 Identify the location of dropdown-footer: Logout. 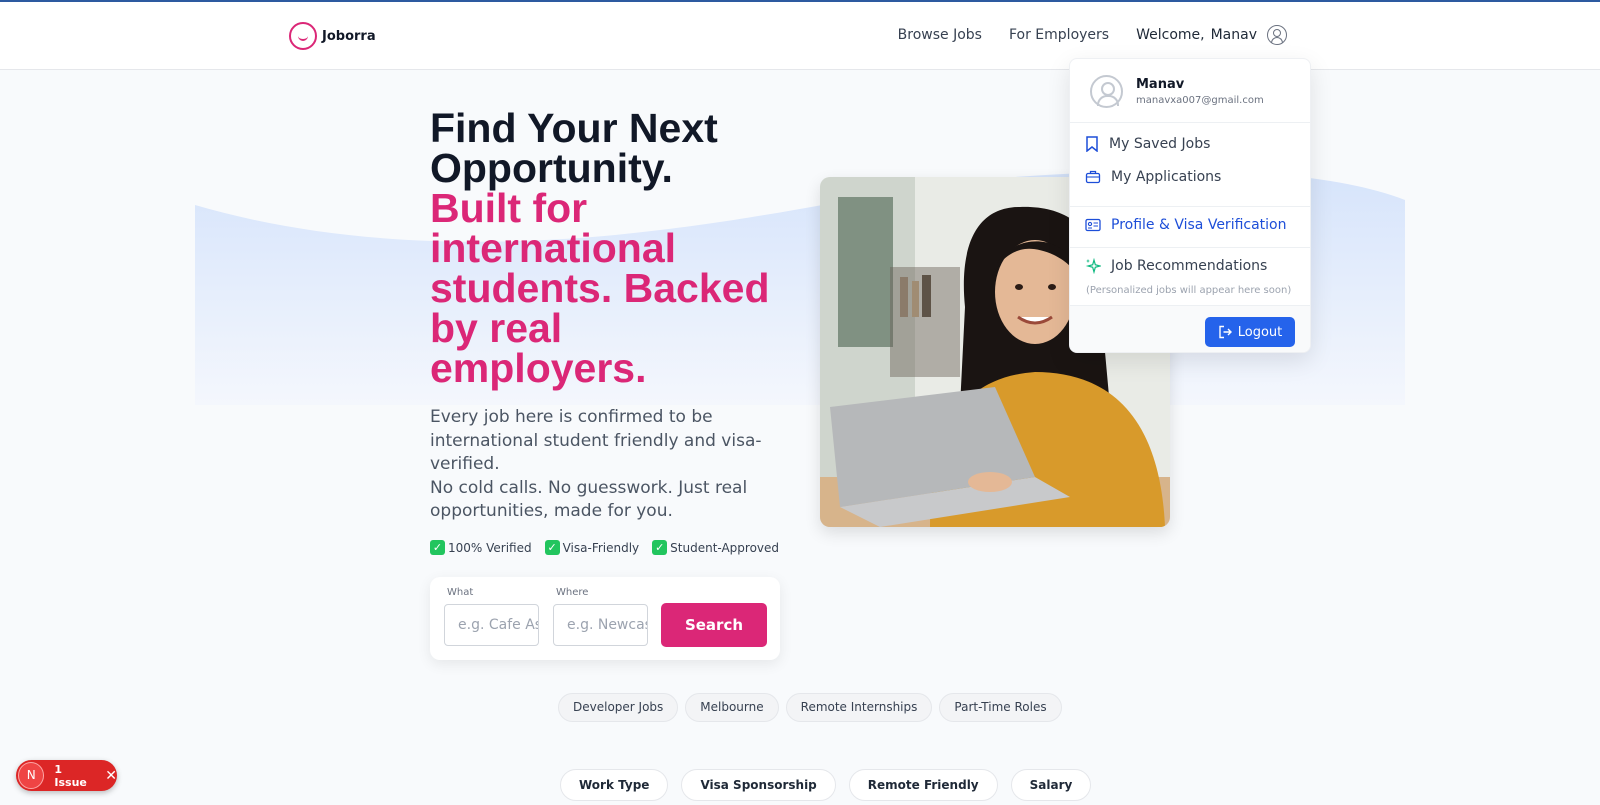
(1190, 328).